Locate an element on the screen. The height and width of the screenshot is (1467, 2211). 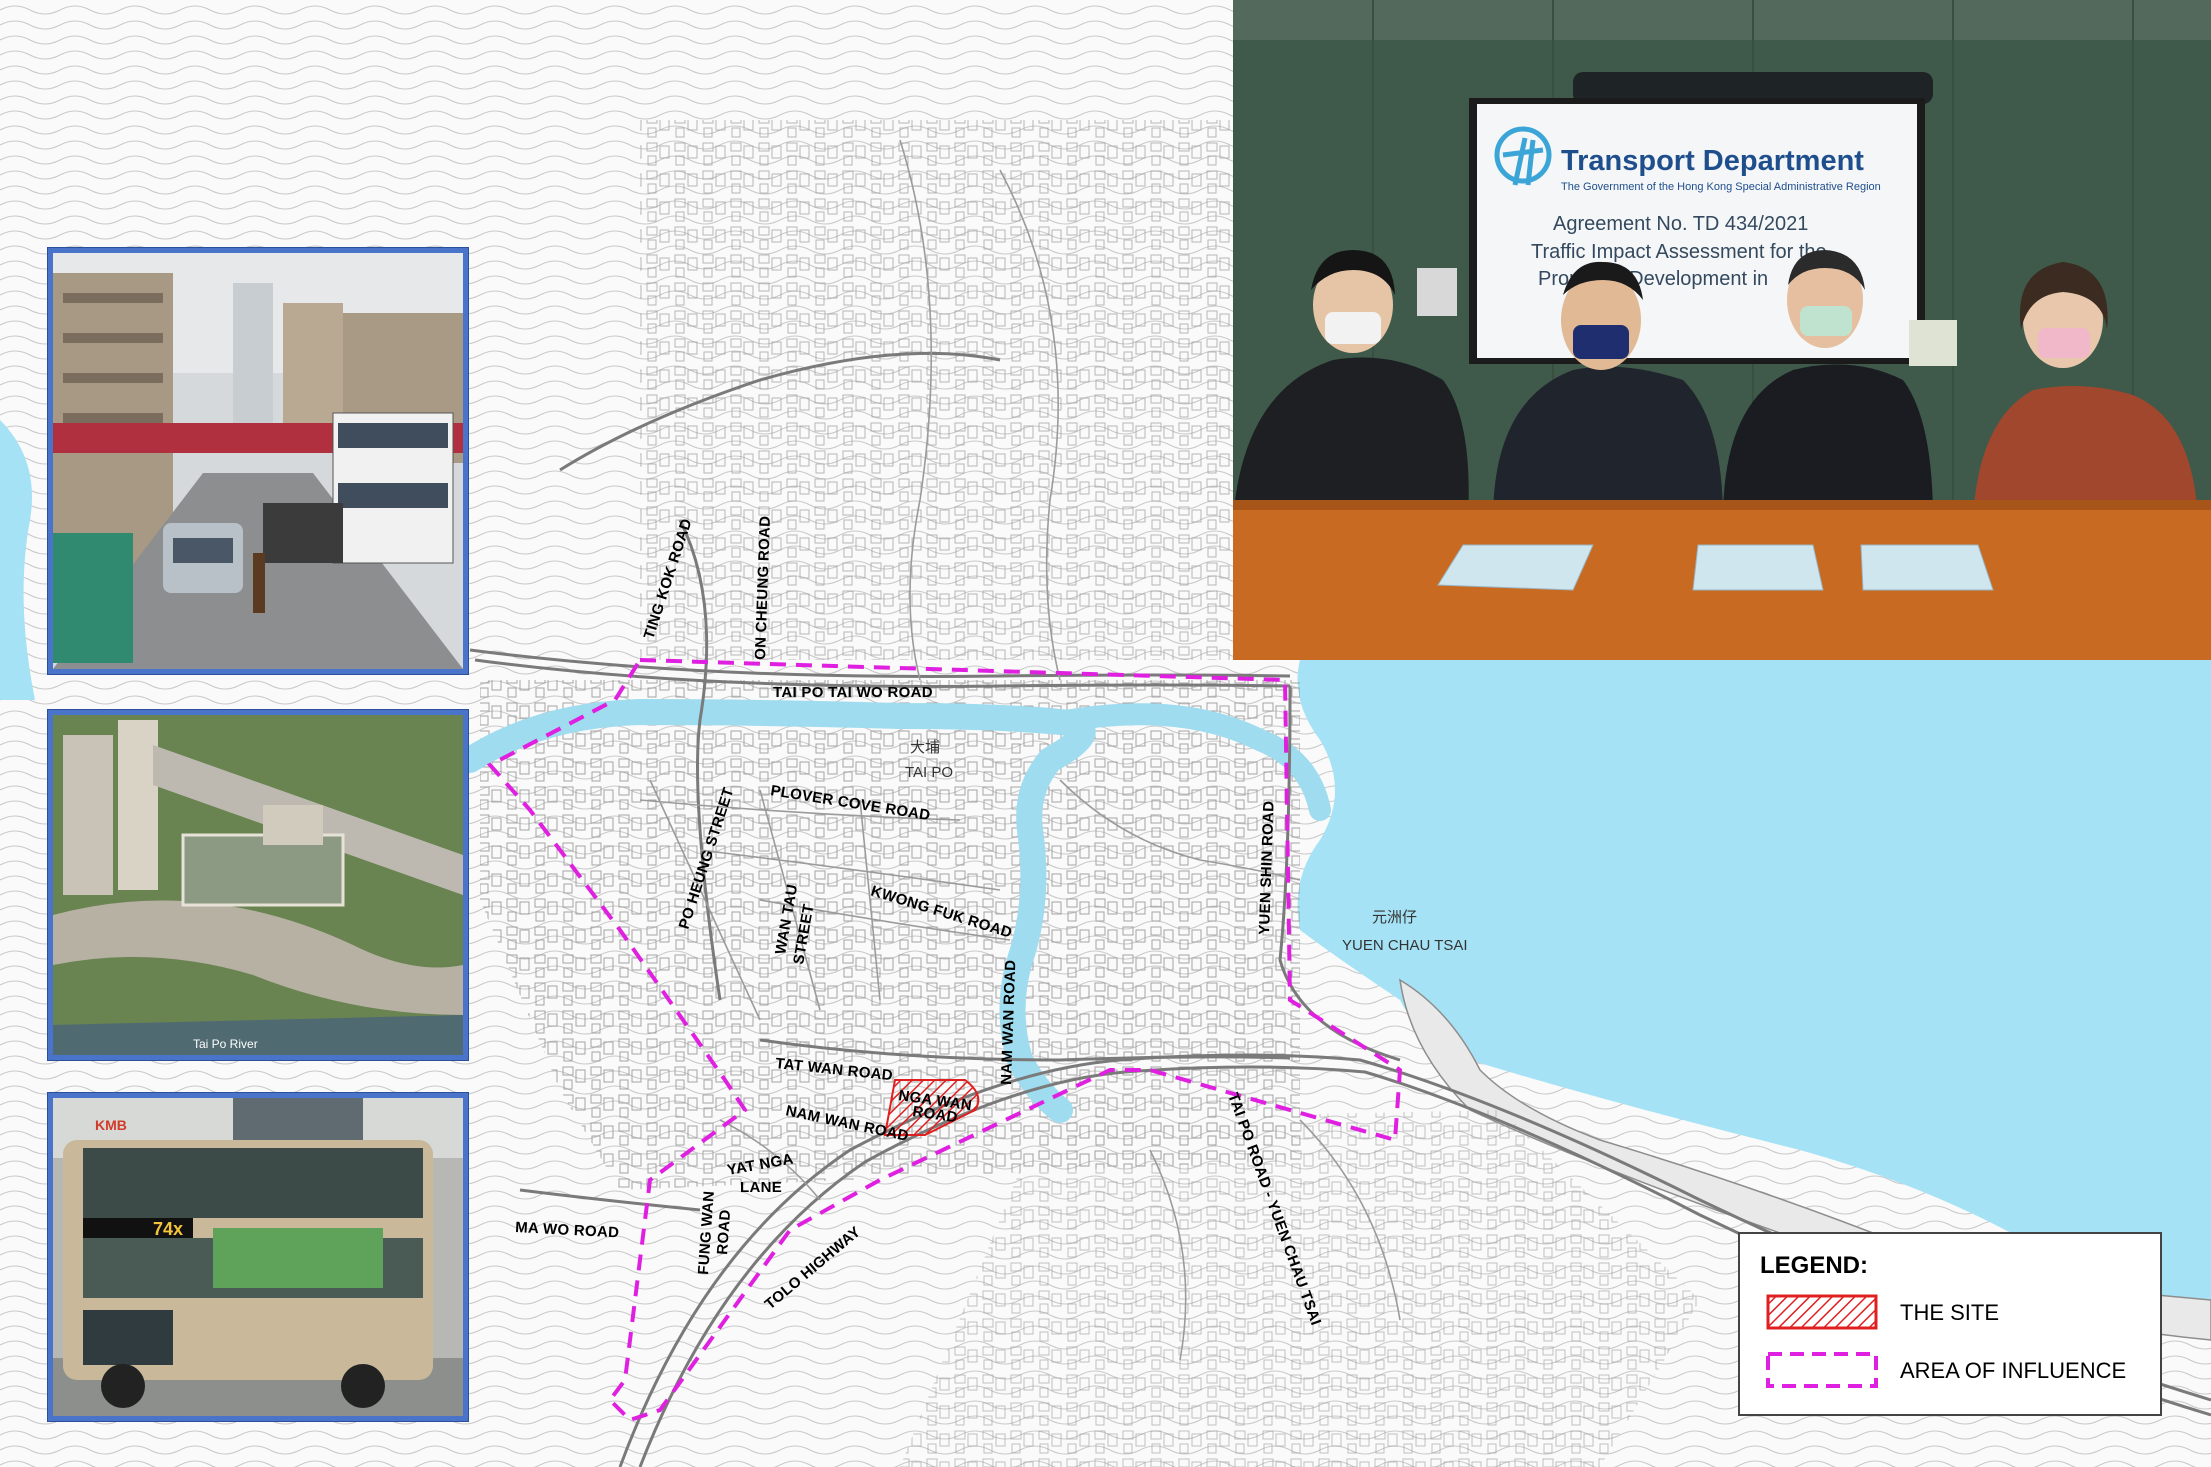
slide-line-2: Traffic Impact Assessment for the is located at coordinates (1679, 252).